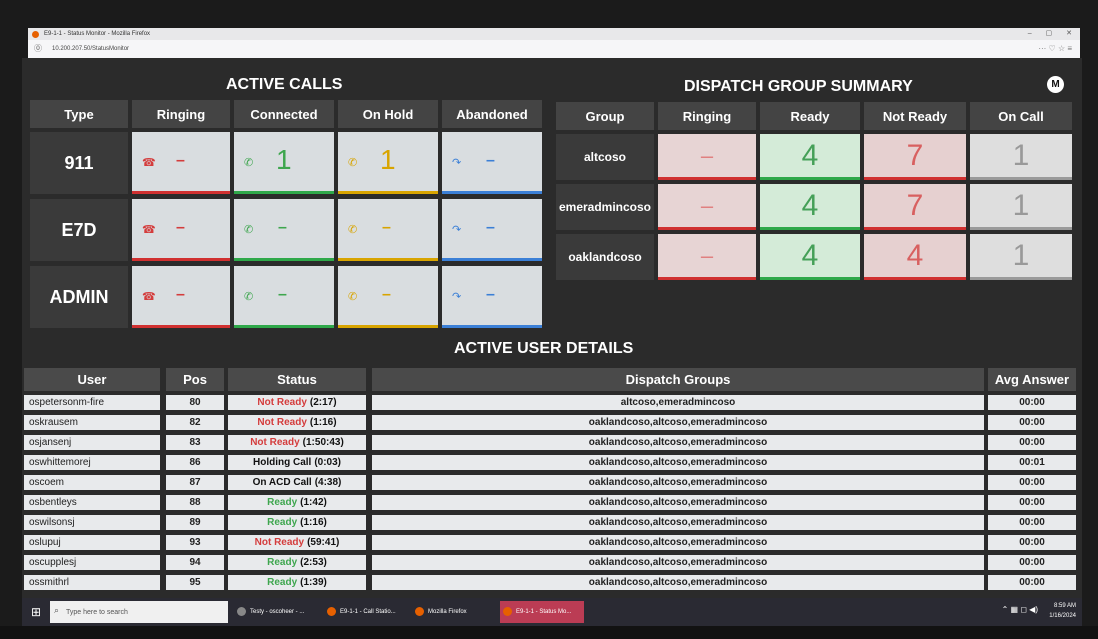 This screenshot has width=1098, height=639. Describe the element at coordinates (388, 297) in the screenshot. I see `cell-admin-on-hold: ✆ –` at that location.